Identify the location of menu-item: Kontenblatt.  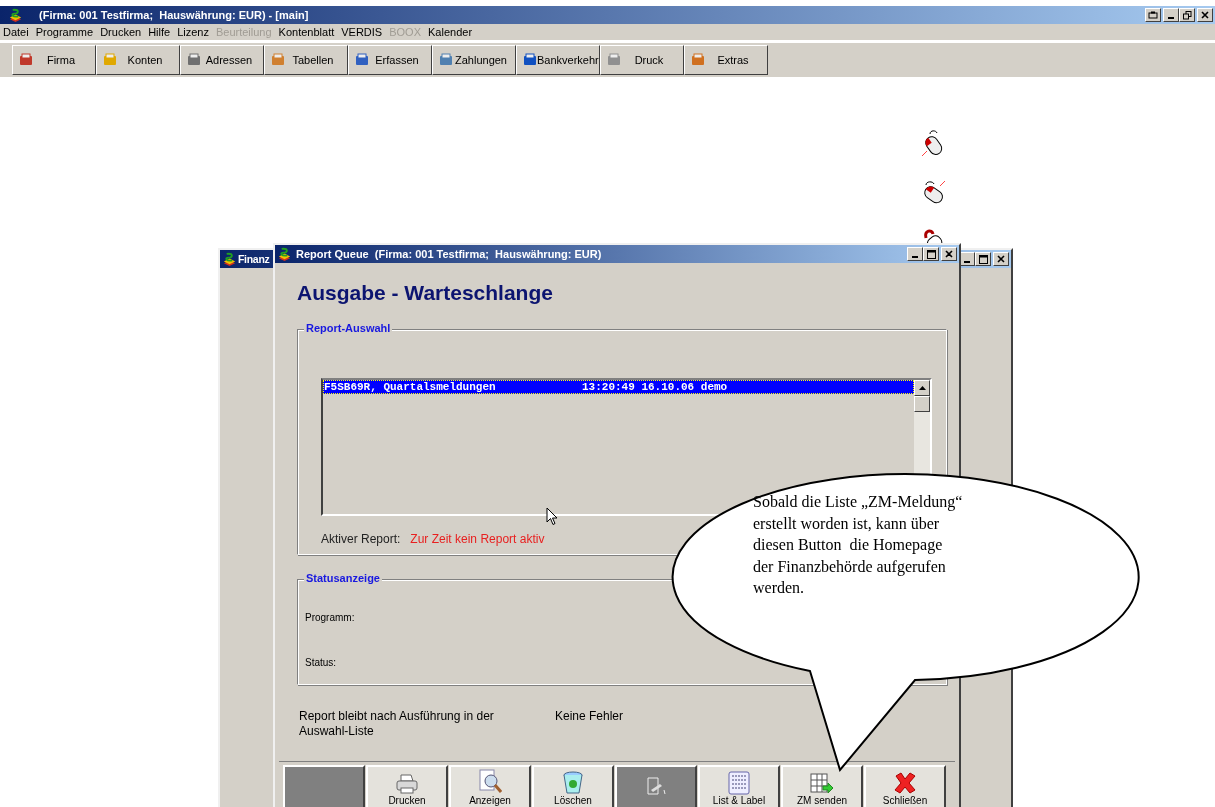
(308, 32).